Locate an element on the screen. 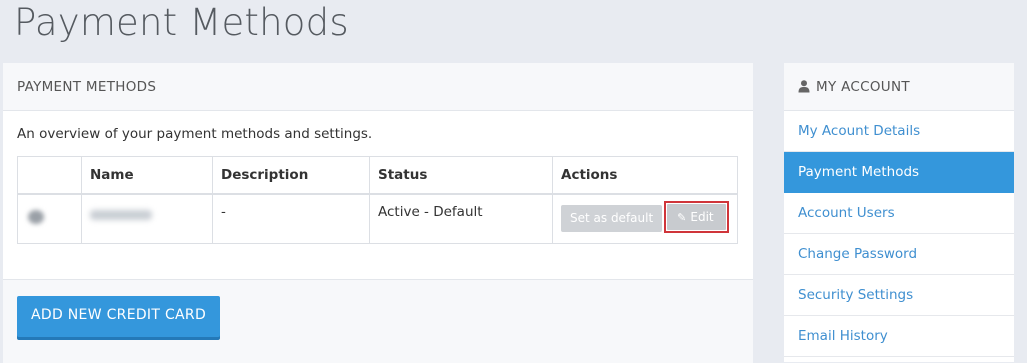 This screenshot has width=1027, height=363. page-title: Payment Methods is located at coordinates (181, 22).